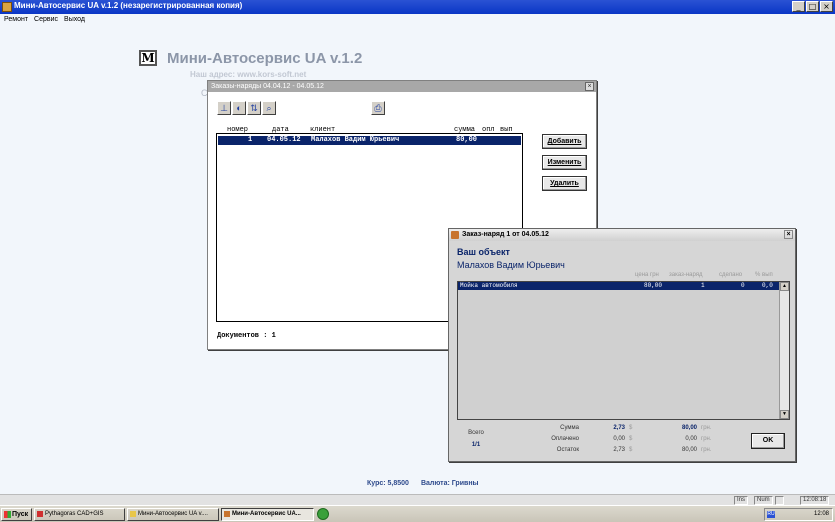 The width and height of the screenshot is (835, 522). Describe the element at coordinates (46, 19) in the screenshot. I see `menu-service: Сервис` at that location.